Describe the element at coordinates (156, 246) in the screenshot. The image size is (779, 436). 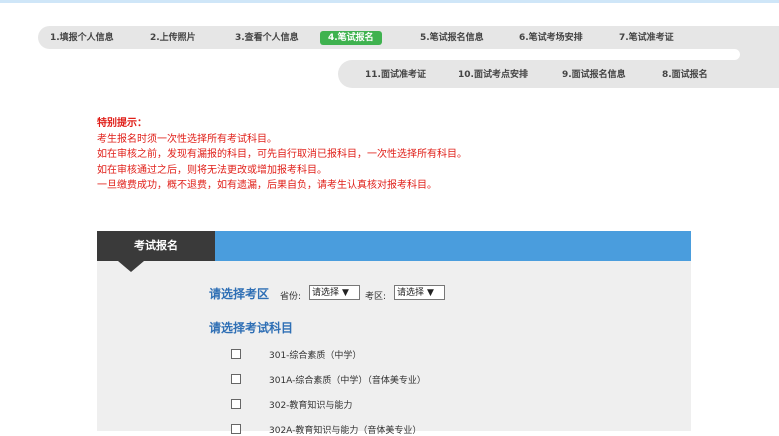
I see `exam-registration-tab: 考试报名` at that location.